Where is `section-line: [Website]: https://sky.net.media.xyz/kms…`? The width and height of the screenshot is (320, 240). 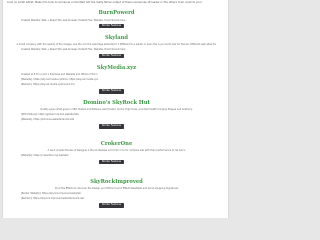 section-line: [Website]: https://sky.net.media.xyz/kms… is located at coordinates (59, 79).